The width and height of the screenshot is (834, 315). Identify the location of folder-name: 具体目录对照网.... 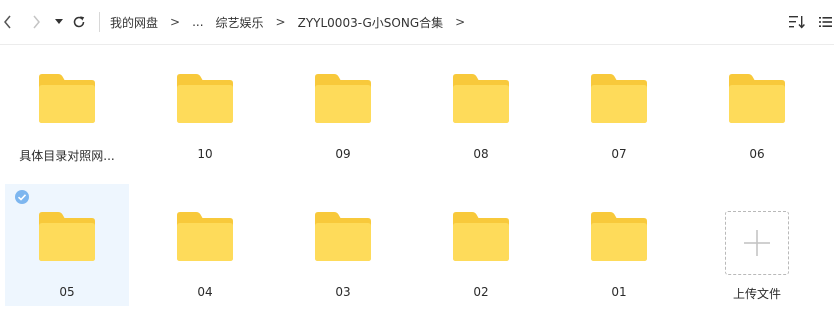
(67, 156).